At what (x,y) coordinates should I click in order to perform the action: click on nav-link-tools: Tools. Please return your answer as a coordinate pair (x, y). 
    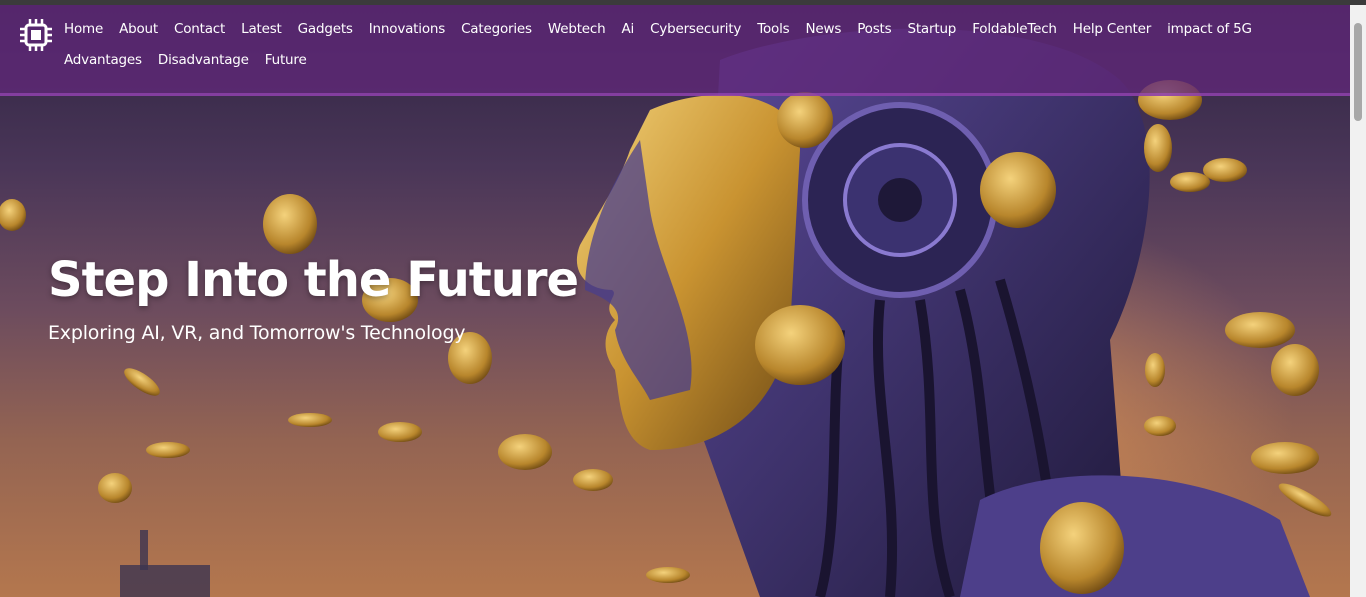
    Looking at the image, I should click on (773, 29).